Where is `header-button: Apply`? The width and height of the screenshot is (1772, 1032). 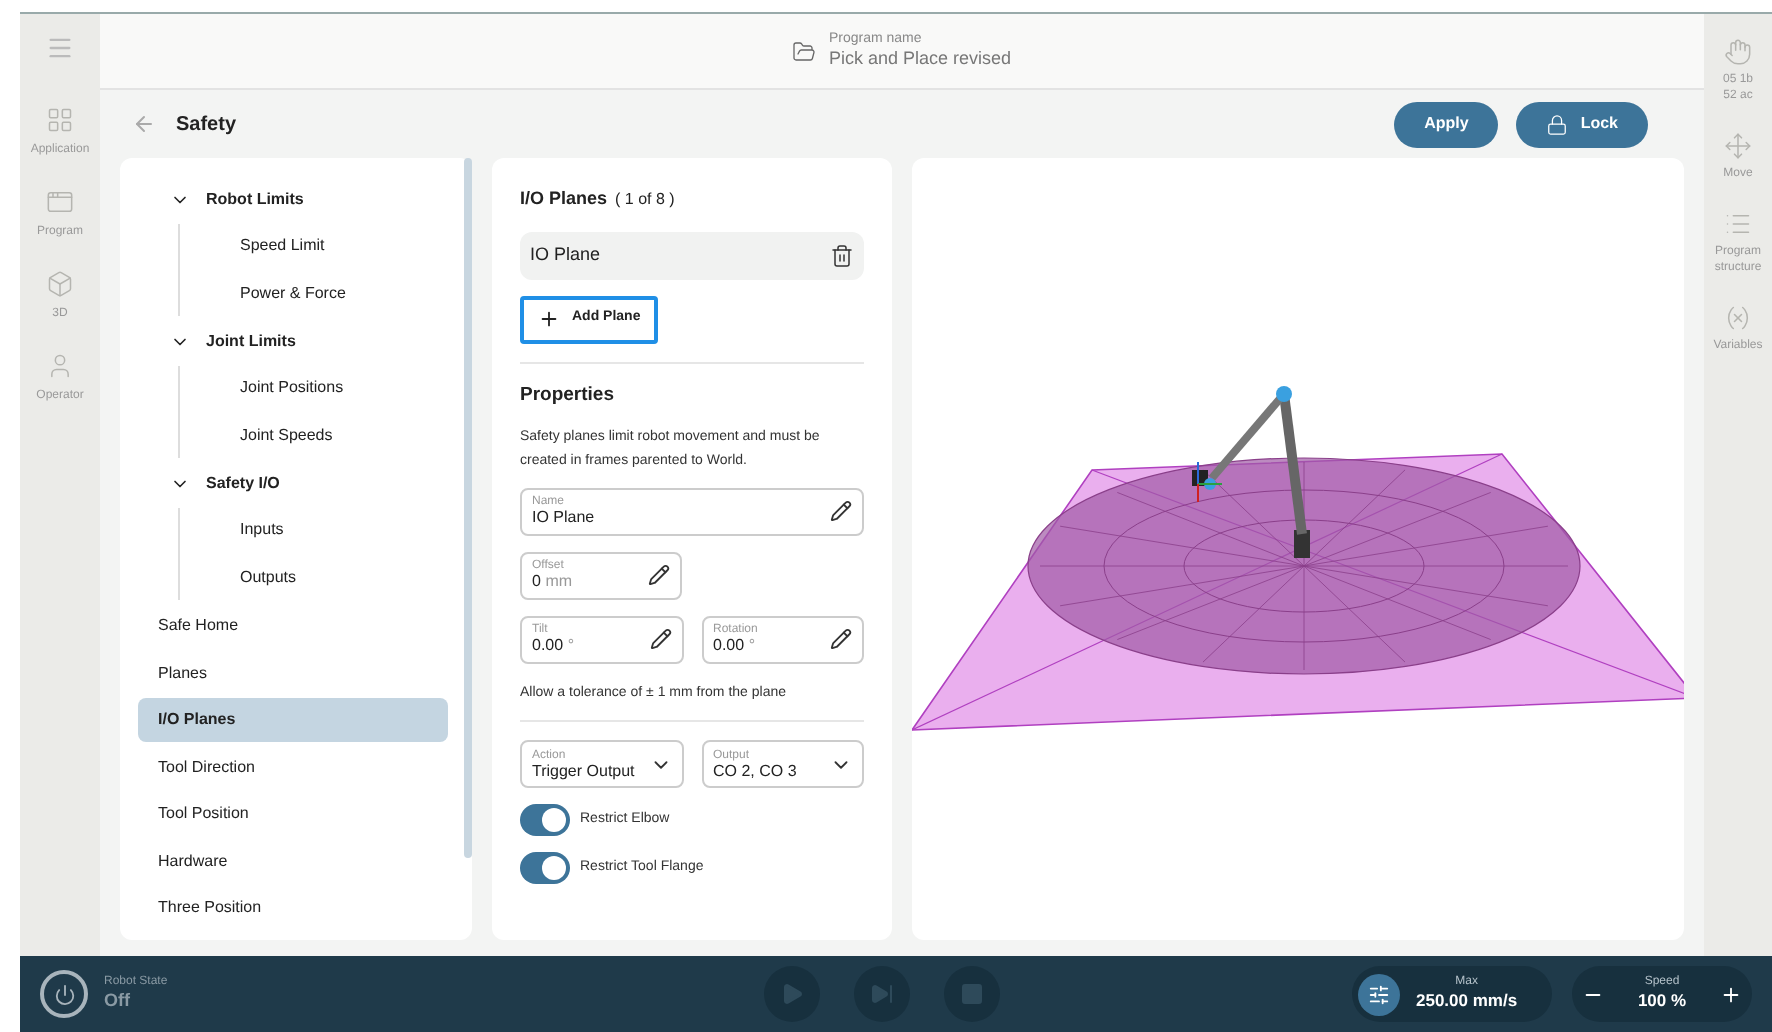 header-button: Apply is located at coordinates (1446, 124).